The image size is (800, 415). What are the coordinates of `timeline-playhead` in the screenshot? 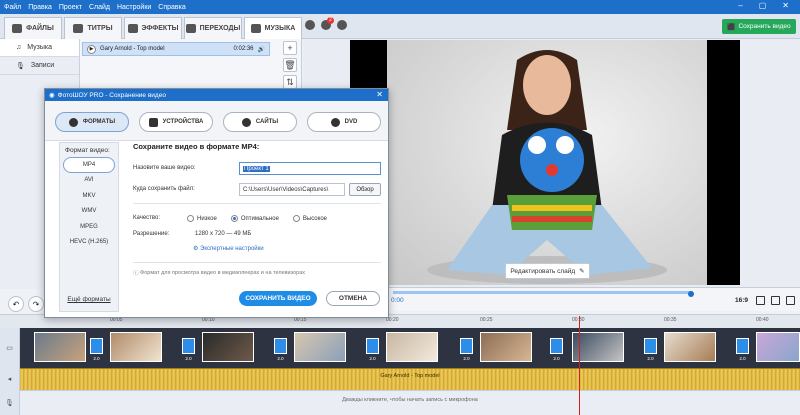 It's located at (579, 365).